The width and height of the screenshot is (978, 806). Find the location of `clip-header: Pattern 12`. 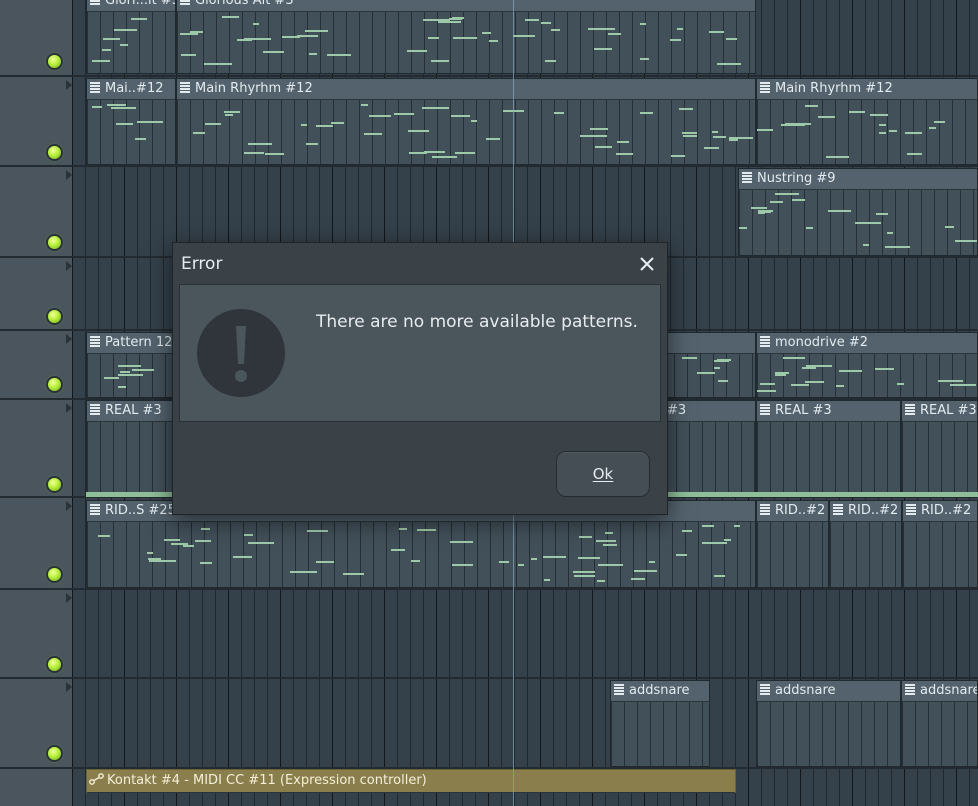

clip-header: Pattern 12 is located at coordinates (131, 343).